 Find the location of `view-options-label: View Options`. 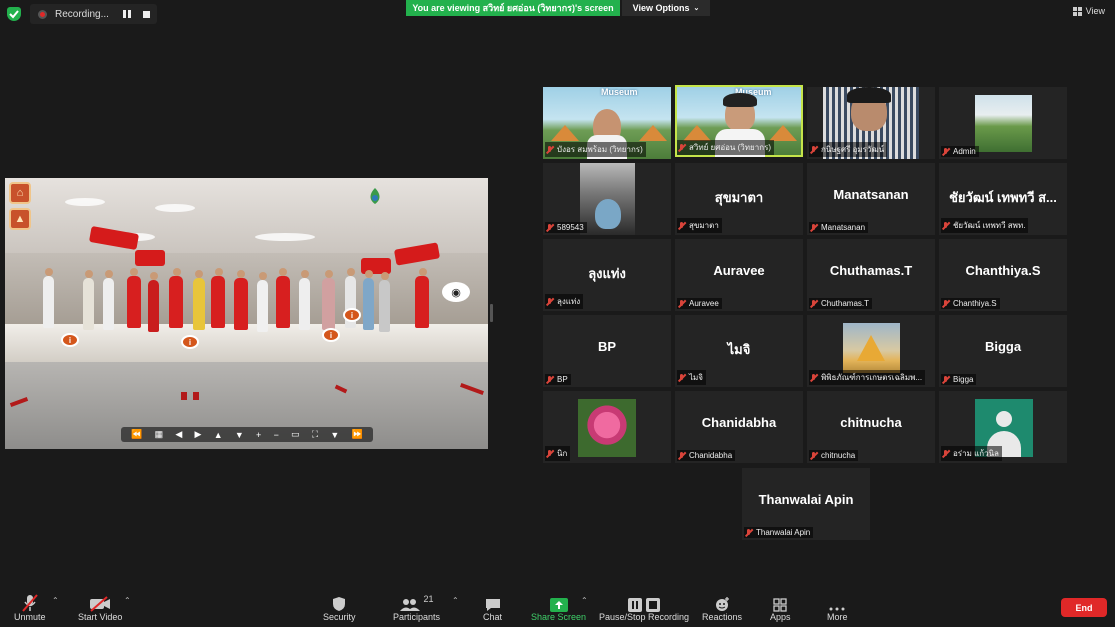

view-options-label: View Options is located at coordinates (661, 8).